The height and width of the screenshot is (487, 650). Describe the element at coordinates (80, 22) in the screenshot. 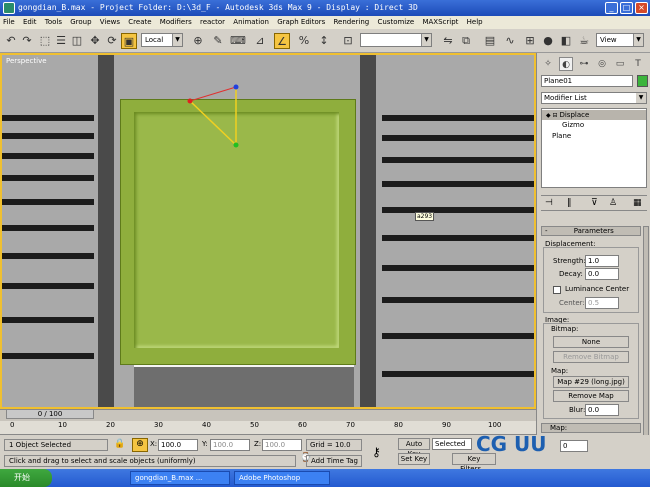

I see `menu-group: Group` at that location.